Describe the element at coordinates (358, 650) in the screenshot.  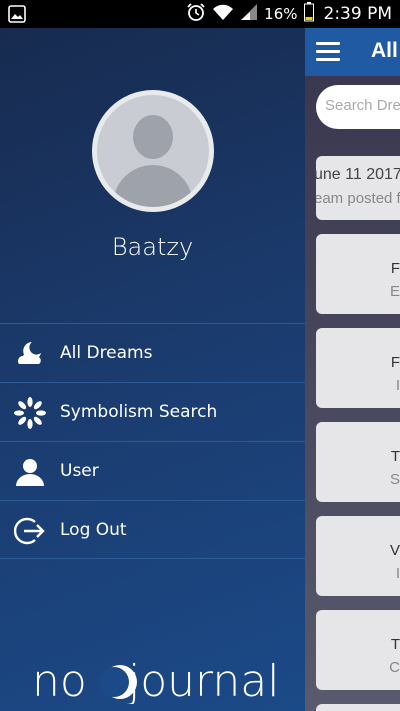
I see `dream-card: T C` at that location.